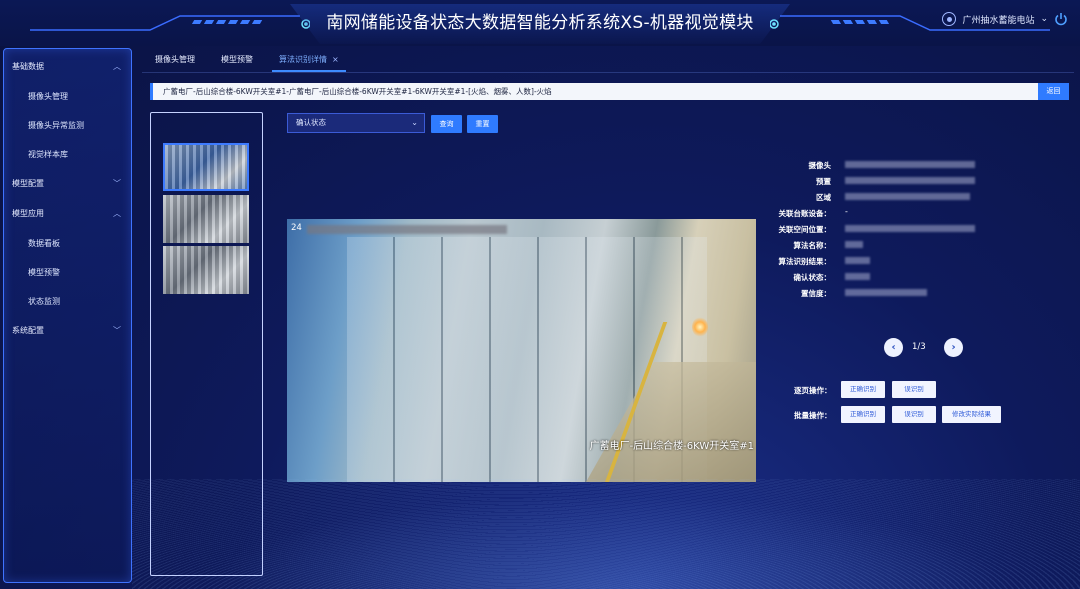 This screenshot has height=589, width=1080. What do you see at coordinates (67, 331) in the screenshot?
I see `sidebar-group-system-config: 系统配置 ﹀` at bounding box center [67, 331].